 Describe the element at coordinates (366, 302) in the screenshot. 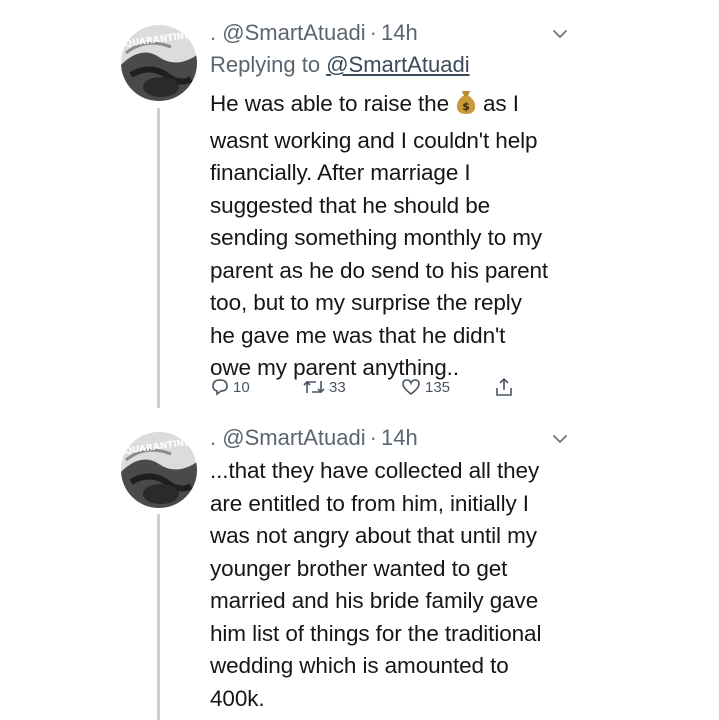

I see `text-line: too, but to my surprise the reply` at that location.